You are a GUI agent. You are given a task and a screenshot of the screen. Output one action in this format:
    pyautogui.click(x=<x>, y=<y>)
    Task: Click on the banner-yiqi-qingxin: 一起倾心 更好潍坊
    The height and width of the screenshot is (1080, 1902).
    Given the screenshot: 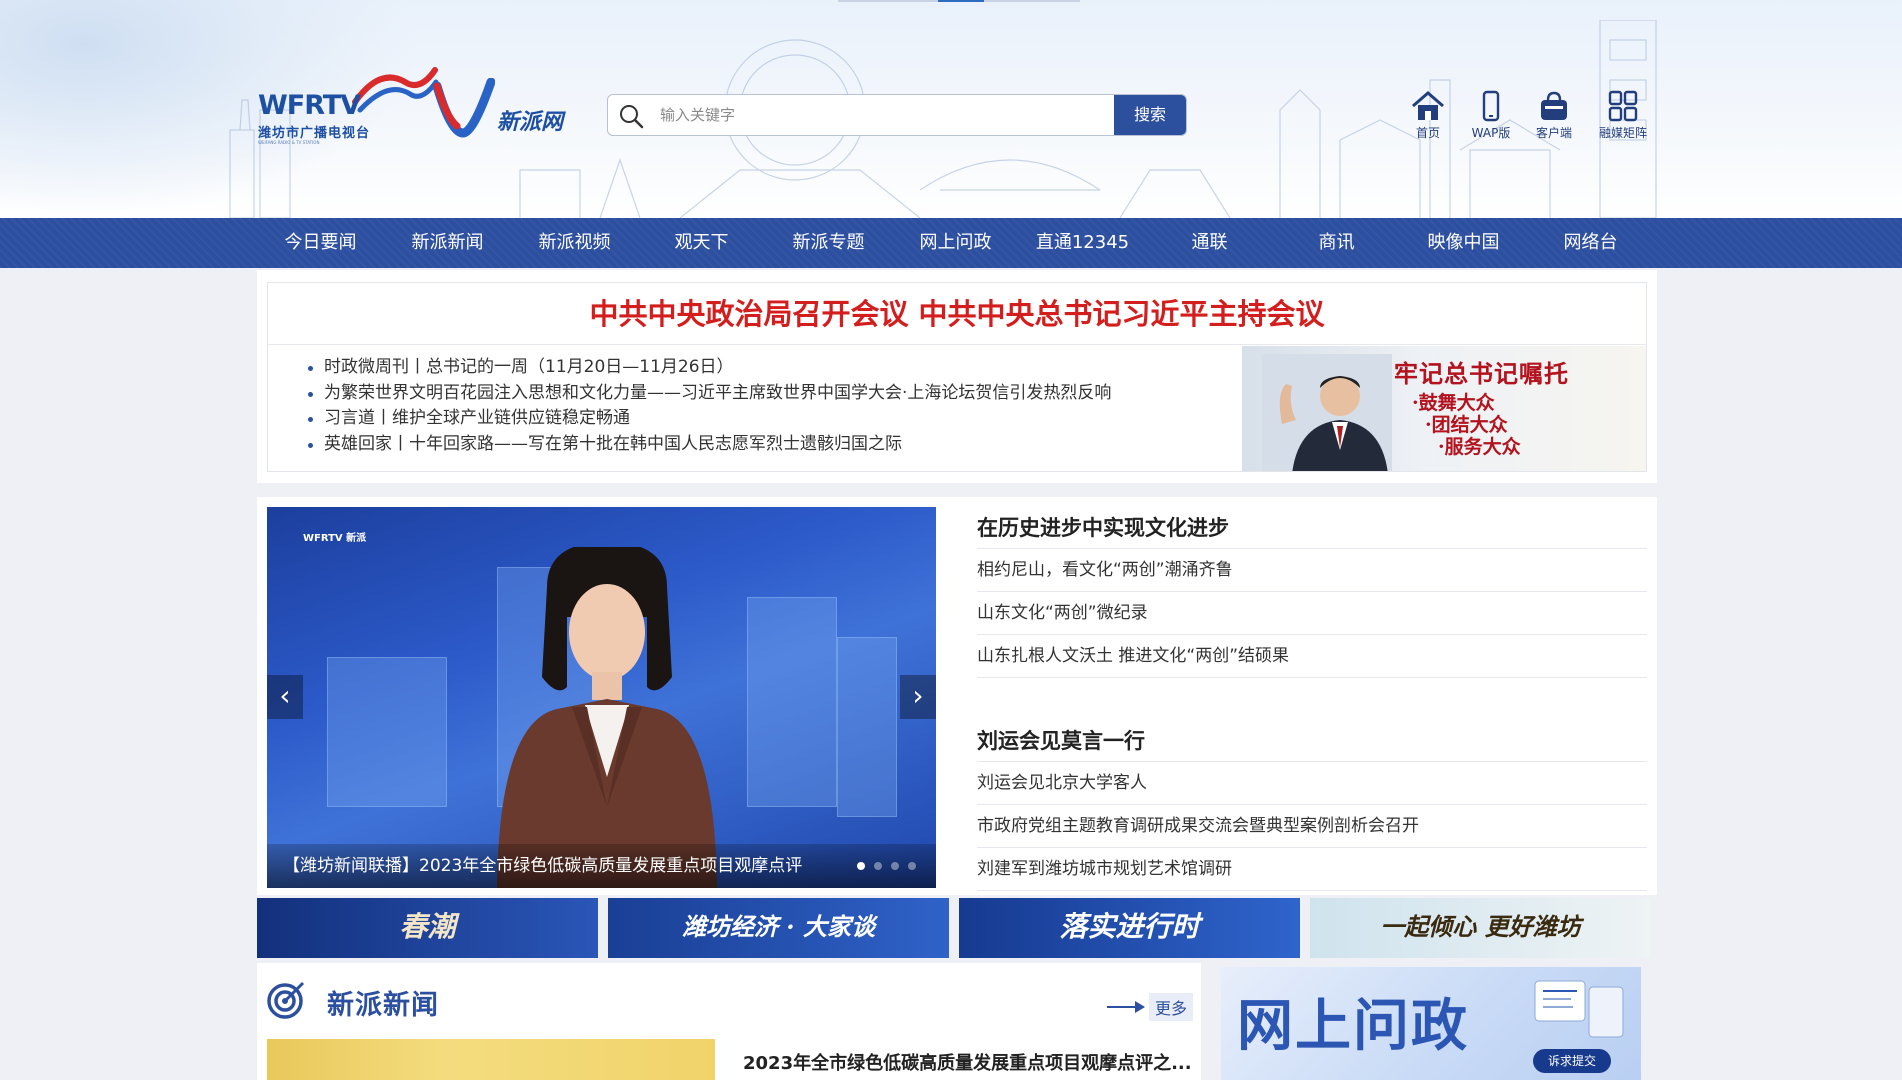 What is the action you would take?
    pyautogui.click(x=1480, y=928)
    